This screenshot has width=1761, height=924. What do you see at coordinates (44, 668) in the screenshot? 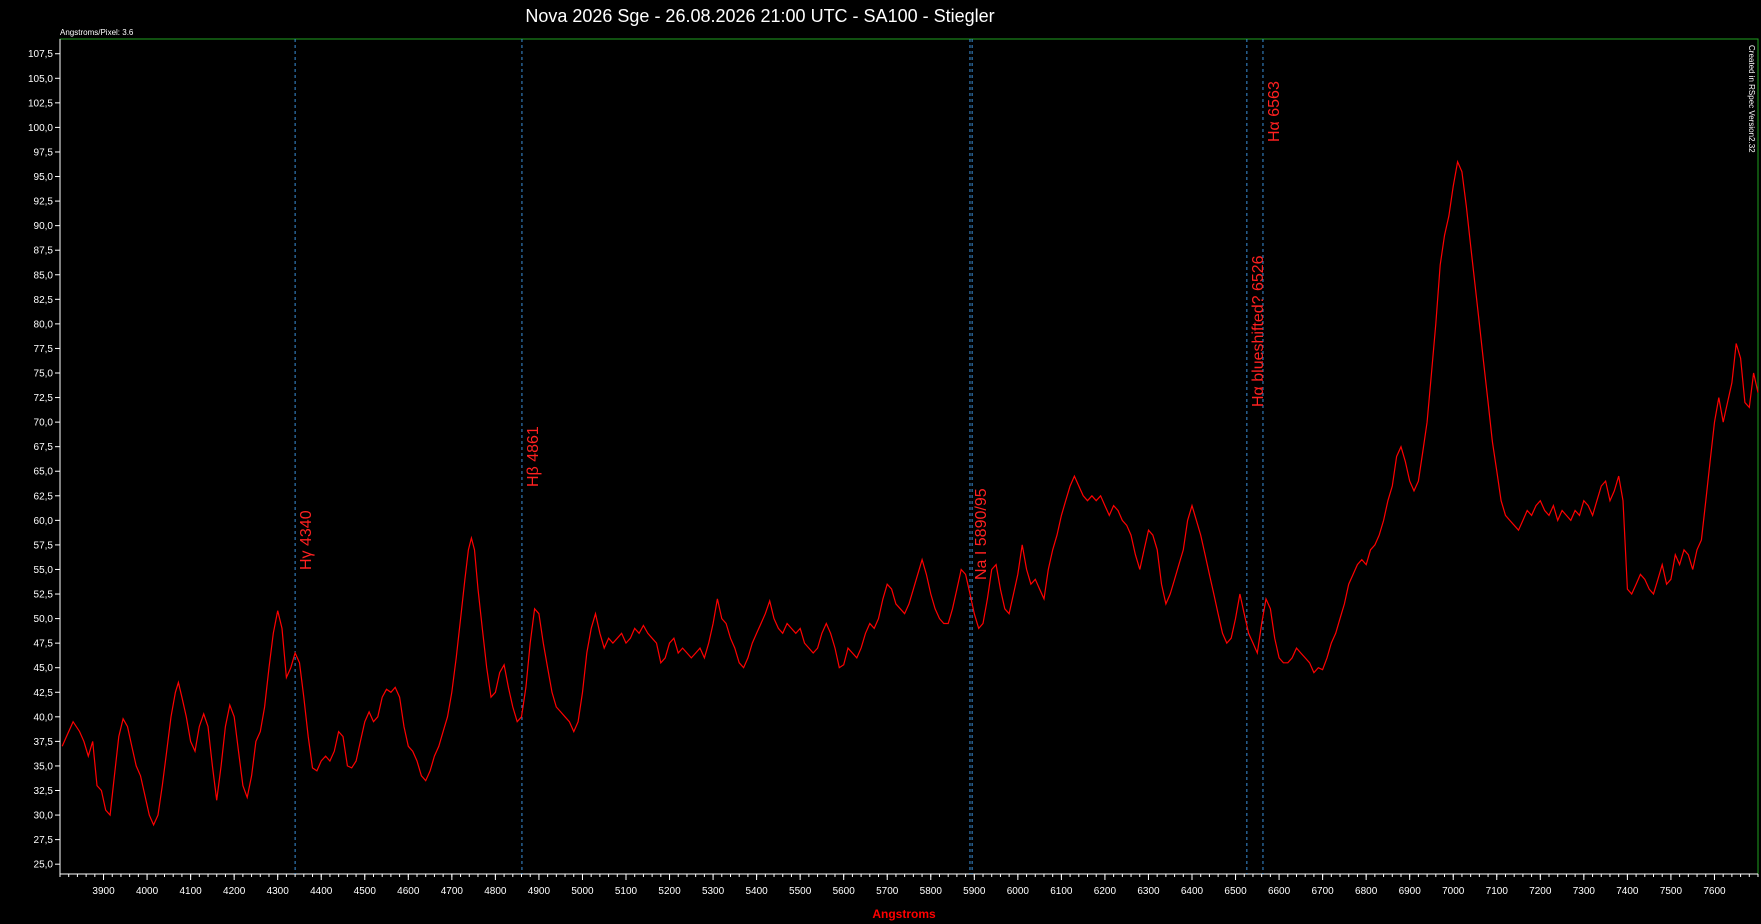
I see `y-tick-label: 45,0` at bounding box center [44, 668].